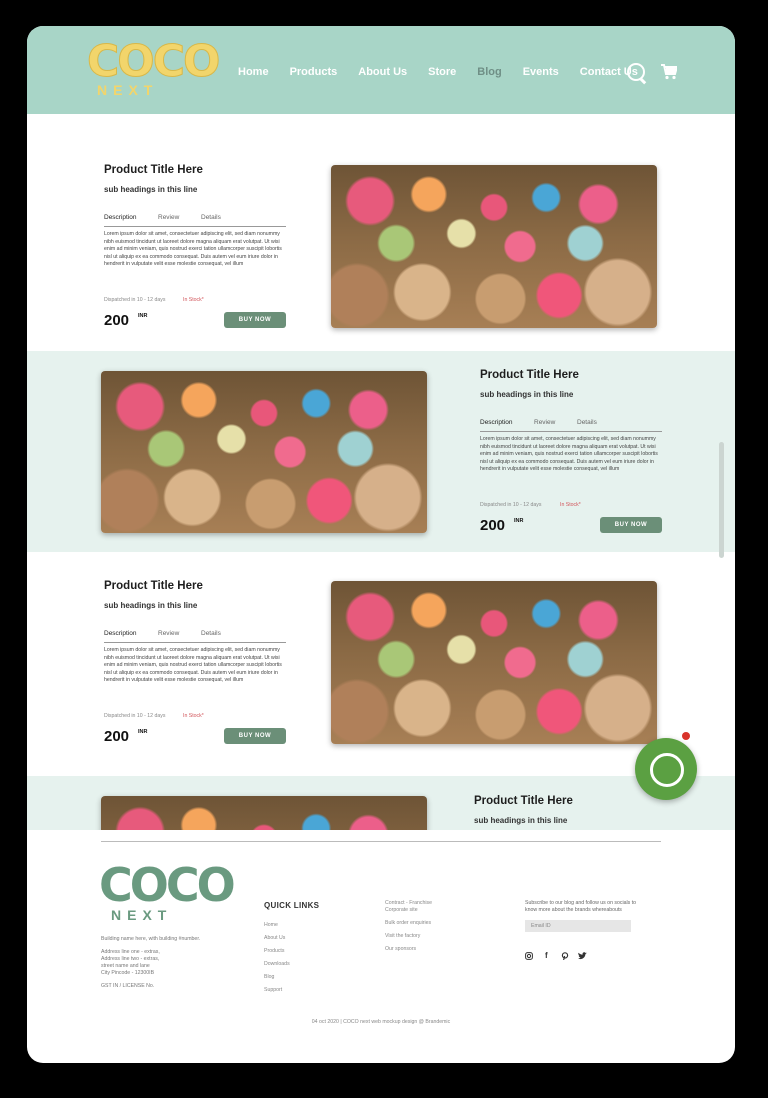  I want to click on nav-about-us: About Us, so click(382, 72).